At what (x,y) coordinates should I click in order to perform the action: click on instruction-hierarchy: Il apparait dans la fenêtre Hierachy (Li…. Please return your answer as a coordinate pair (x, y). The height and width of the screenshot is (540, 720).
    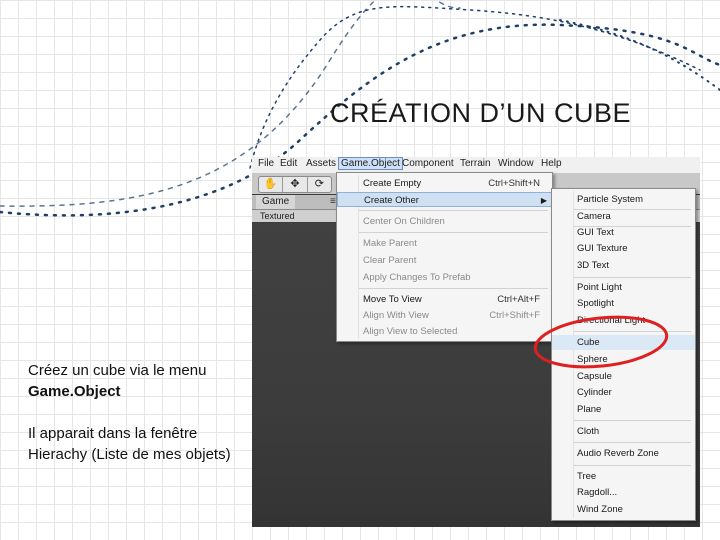
    Looking at the image, I should click on (129, 444).